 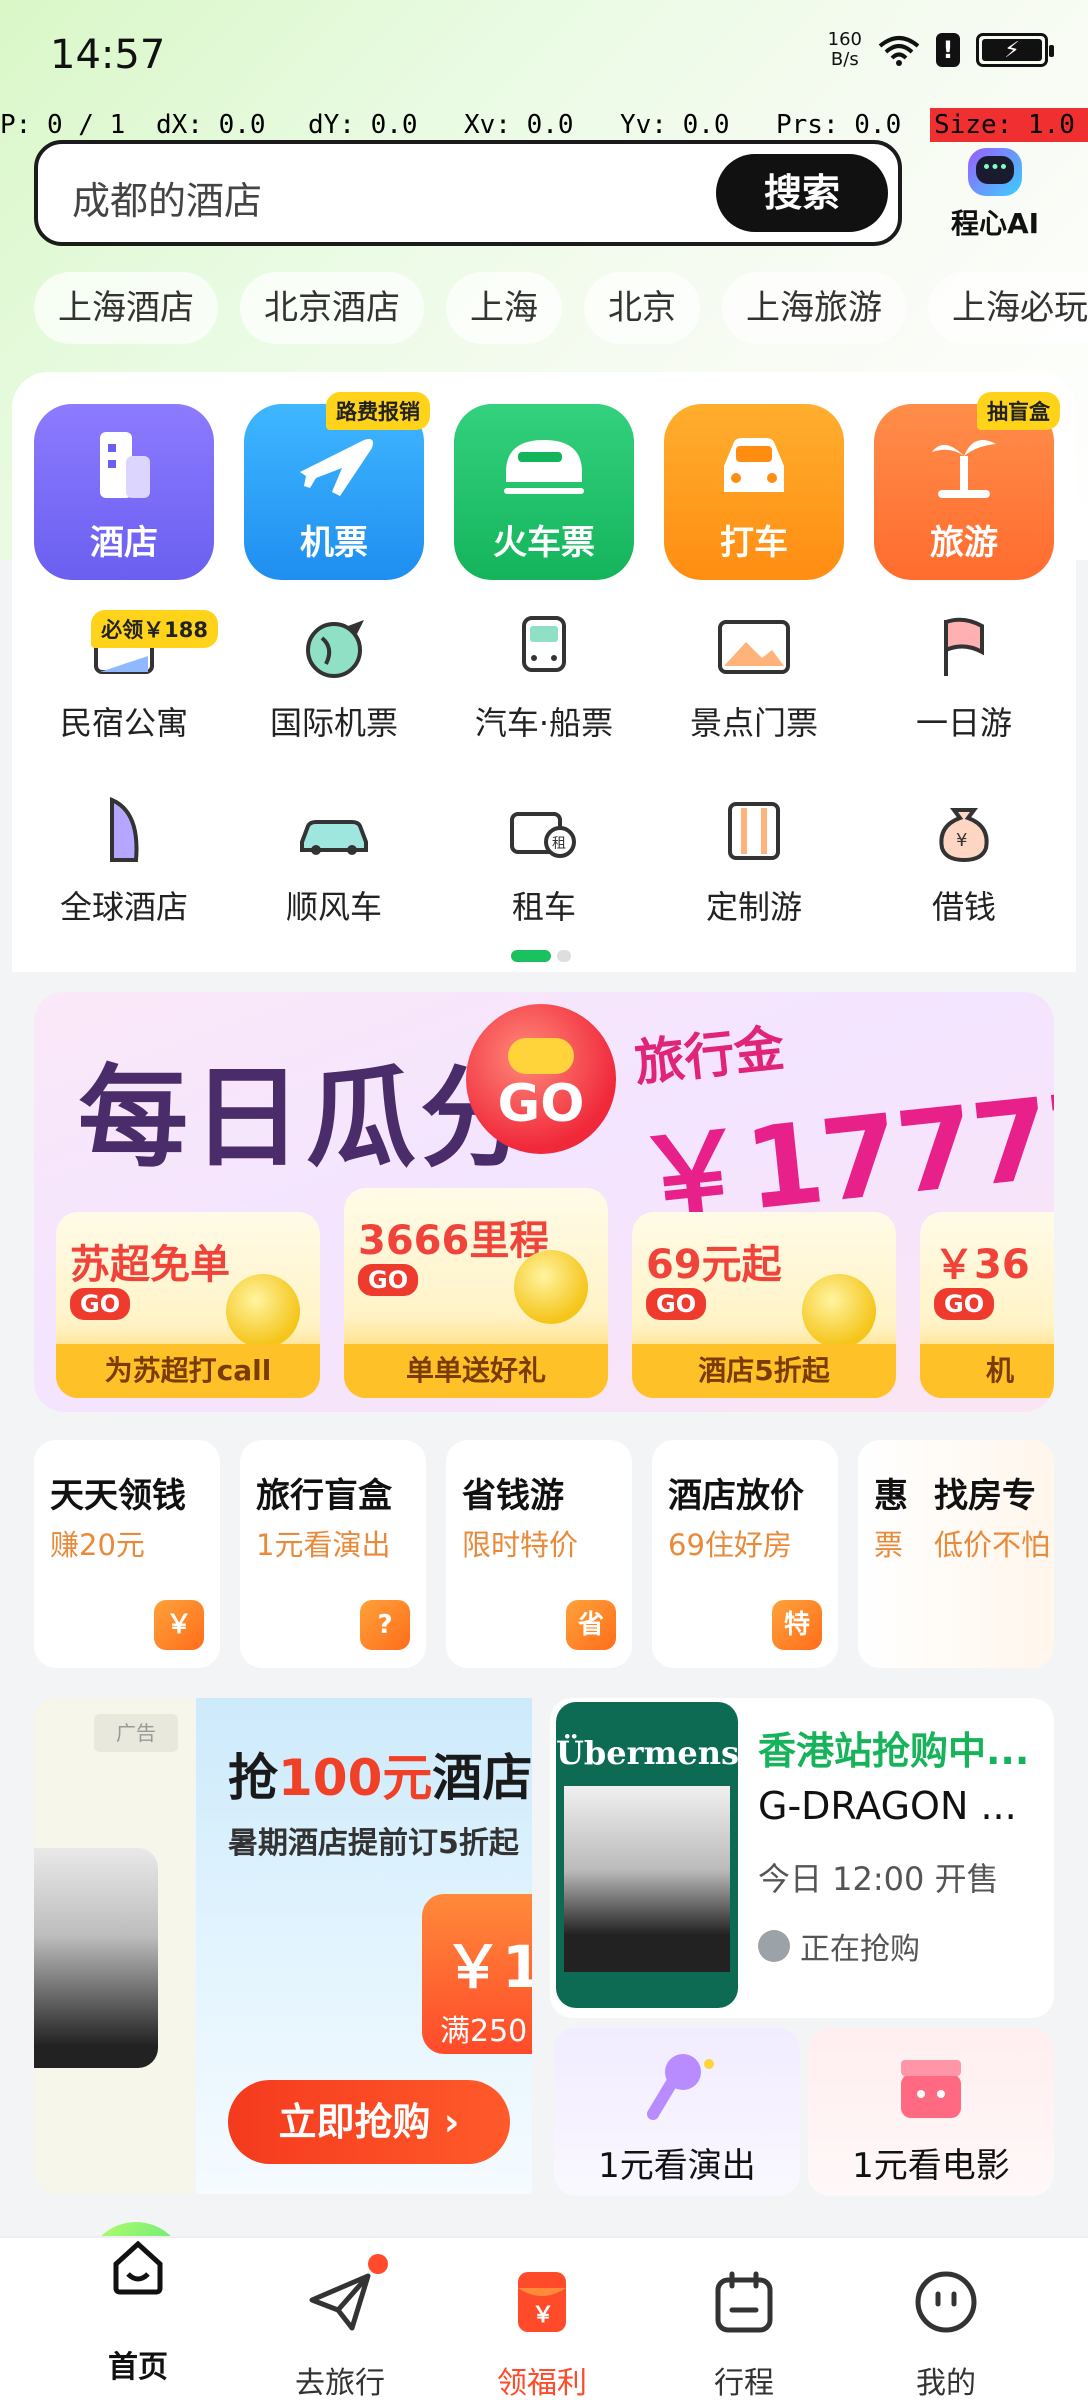 I want to click on hot-tag: 上海旅游, so click(x=814, y=308).